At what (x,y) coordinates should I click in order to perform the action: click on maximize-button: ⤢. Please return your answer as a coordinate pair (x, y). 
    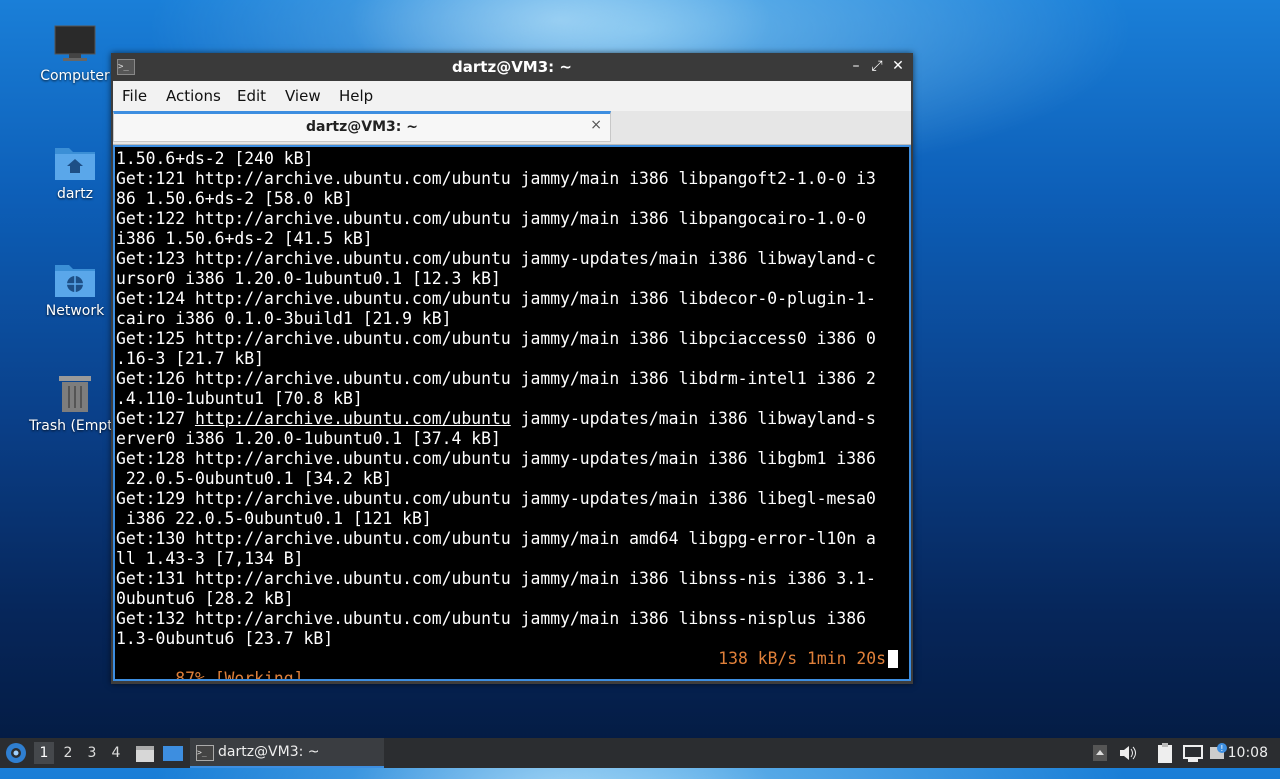
    Looking at the image, I should click on (877, 66).